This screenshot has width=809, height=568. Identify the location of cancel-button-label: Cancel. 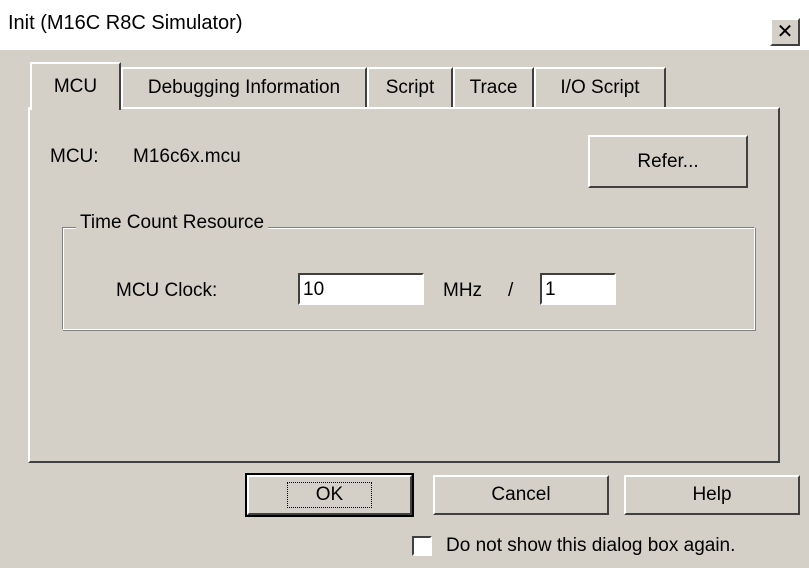
(521, 494).